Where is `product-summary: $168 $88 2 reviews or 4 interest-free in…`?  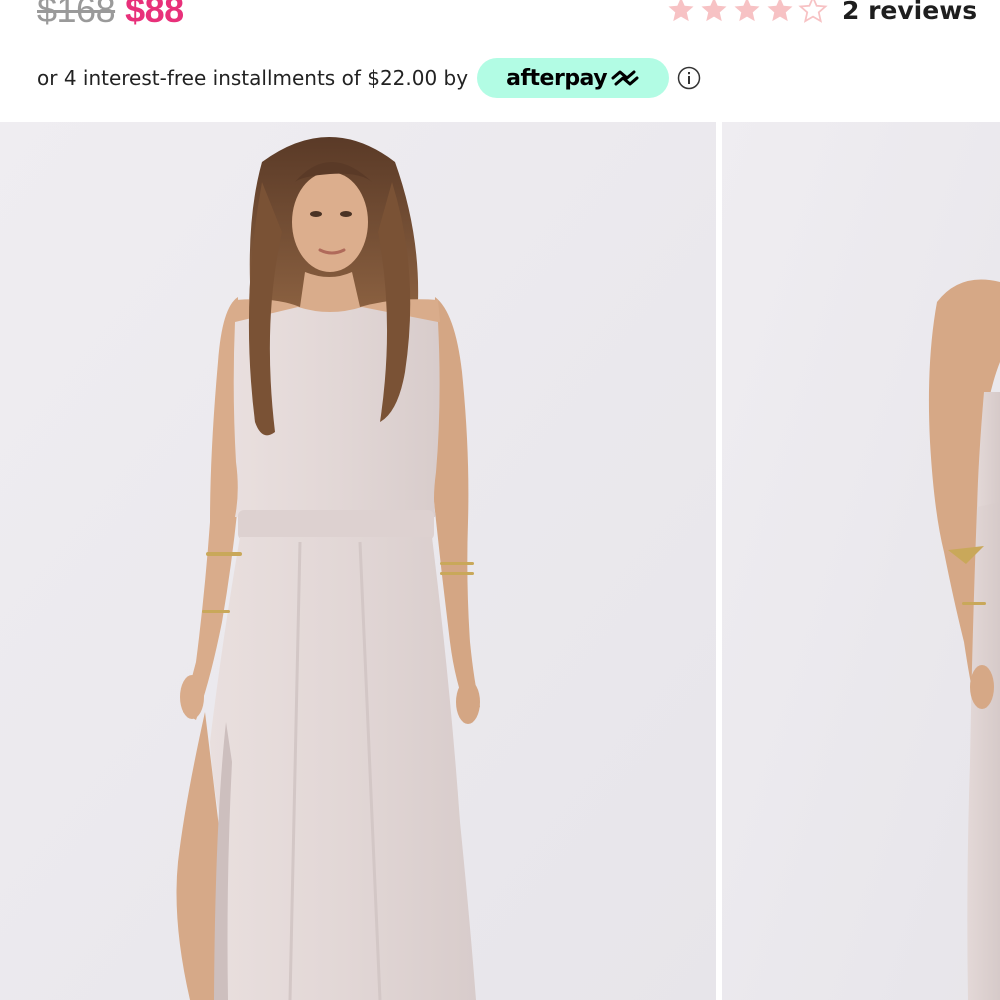
product-summary: $168 $88 2 reviews or 4 interest-free in… is located at coordinates (500, 61).